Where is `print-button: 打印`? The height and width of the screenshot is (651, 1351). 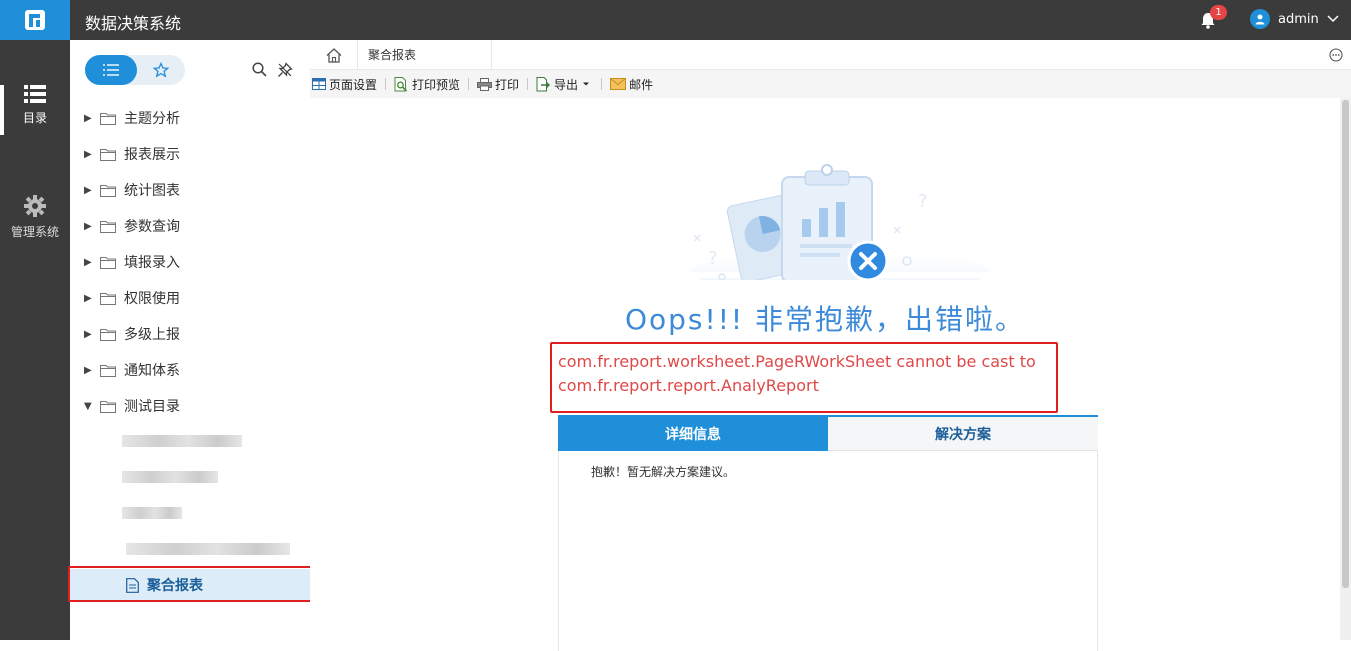 print-button: 打印 is located at coordinates (498, 84).